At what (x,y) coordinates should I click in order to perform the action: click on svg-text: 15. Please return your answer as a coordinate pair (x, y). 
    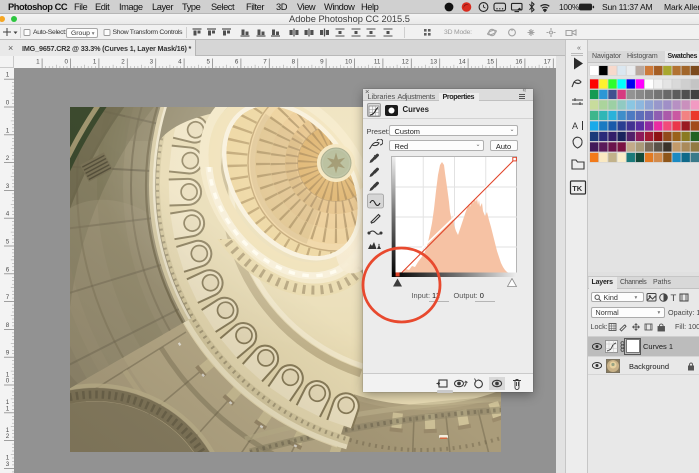
    Looking at the image, I should click on (491, 62).